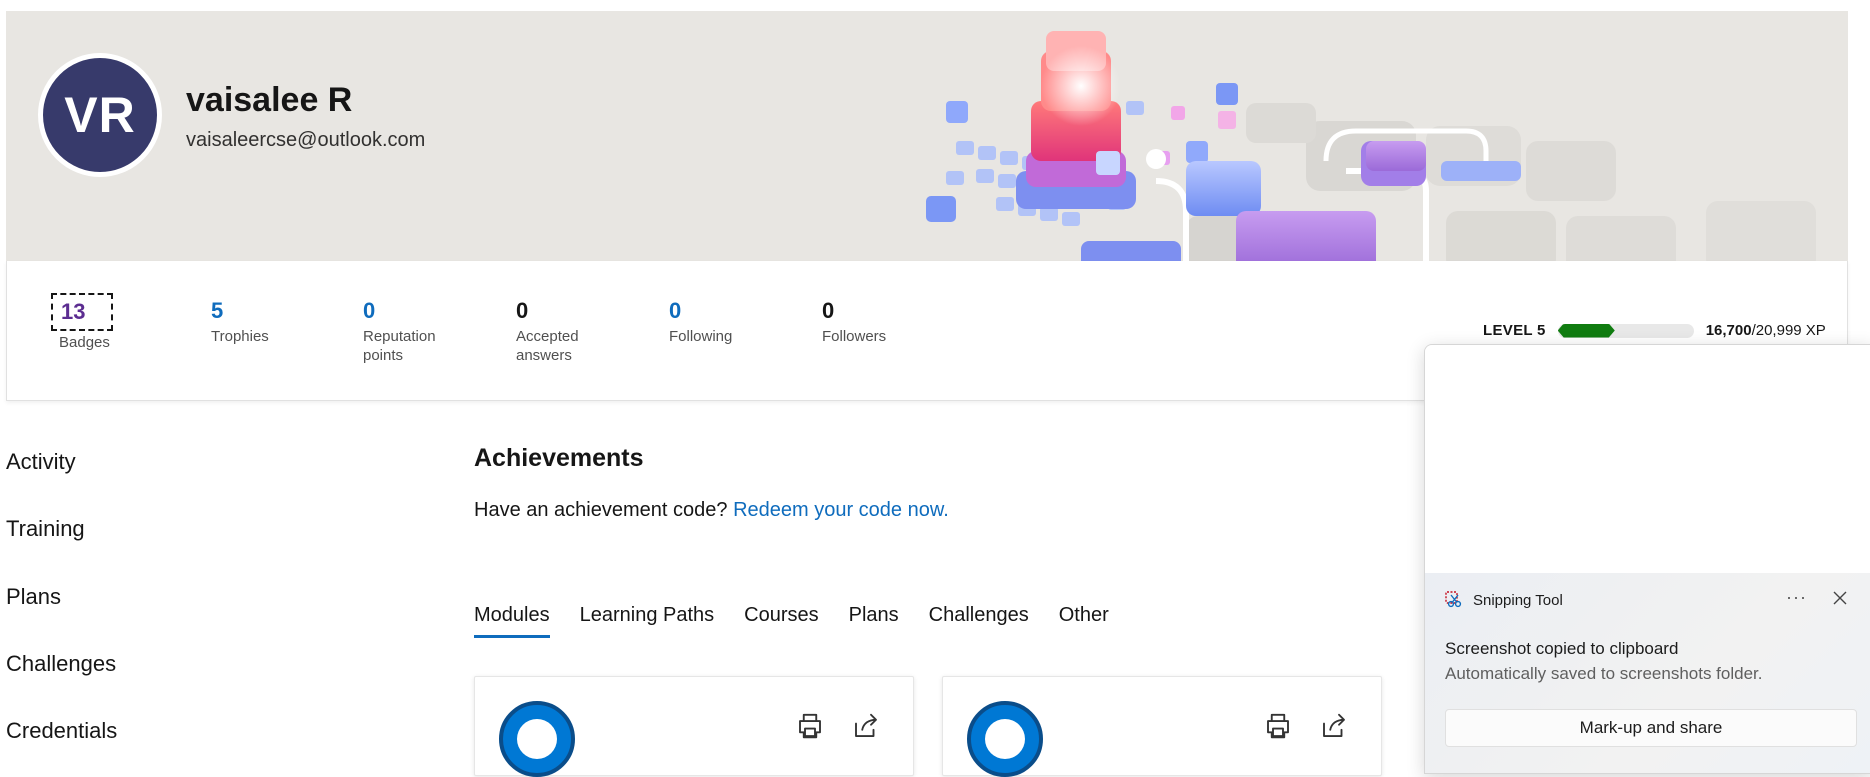  Describe the element at coordinates (729, 311) in the screenshot. I see `stat-following-value: 0` at that location.